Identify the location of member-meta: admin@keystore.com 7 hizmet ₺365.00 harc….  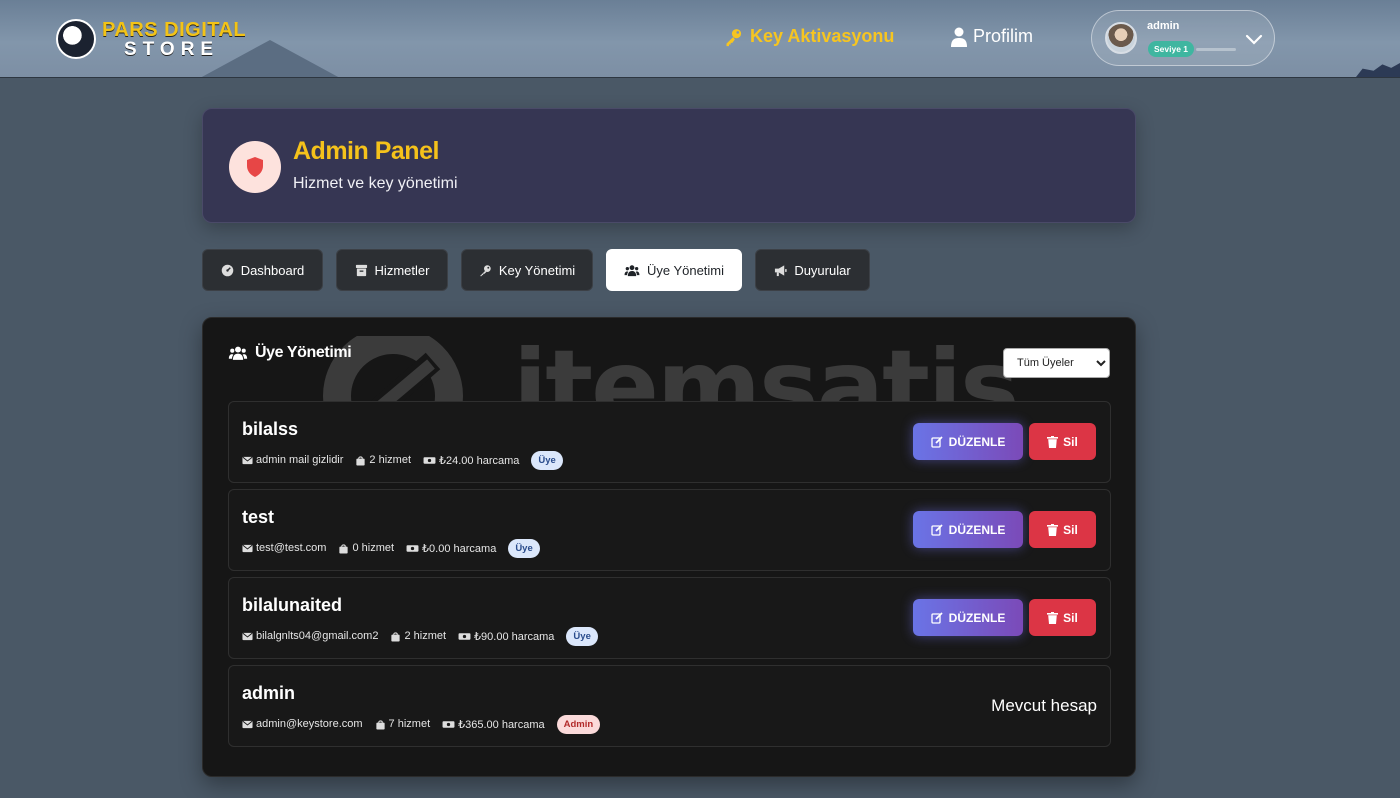
(421, 724).